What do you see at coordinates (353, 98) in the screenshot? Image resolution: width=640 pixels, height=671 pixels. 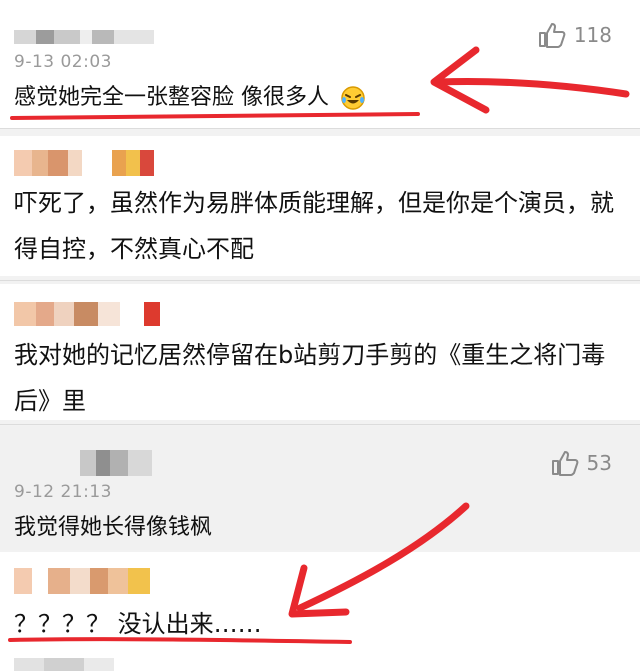 I see `laughing-crying-emoji` at bounding box center [353, 98].